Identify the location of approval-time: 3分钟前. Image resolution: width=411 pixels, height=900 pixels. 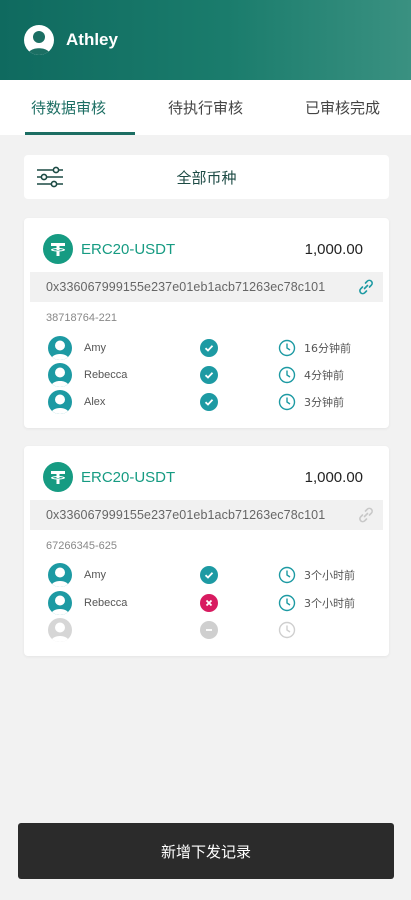
(324, 402).